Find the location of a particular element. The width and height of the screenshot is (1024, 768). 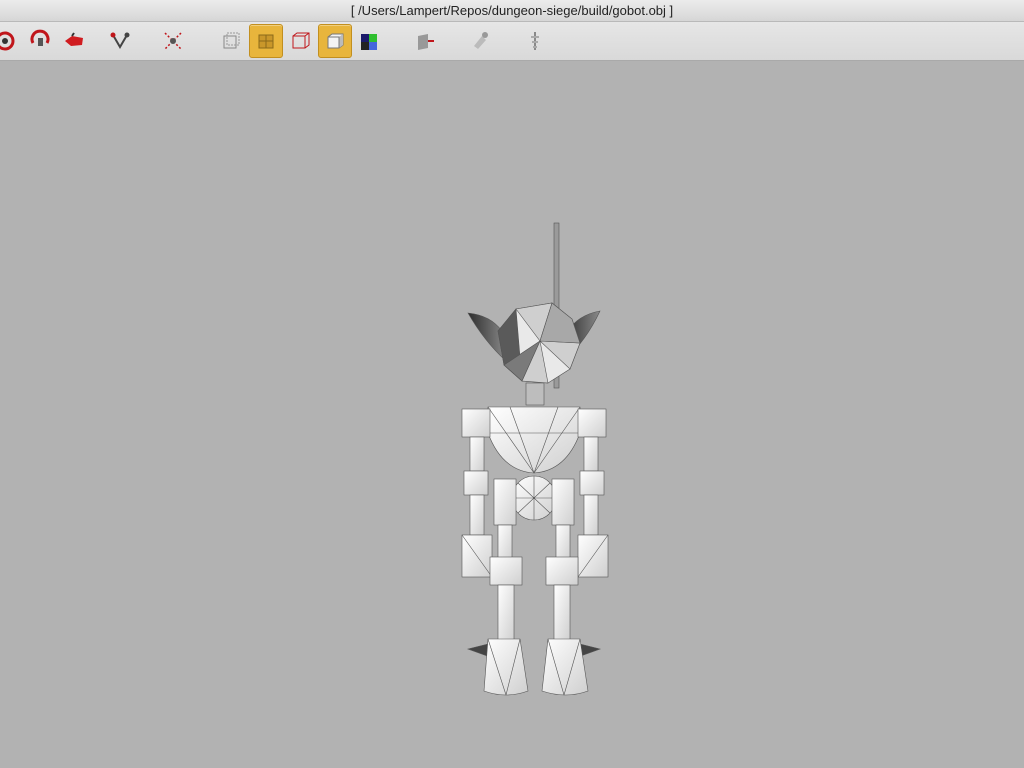

rotate-view-button is located at coordinates (11, 41).